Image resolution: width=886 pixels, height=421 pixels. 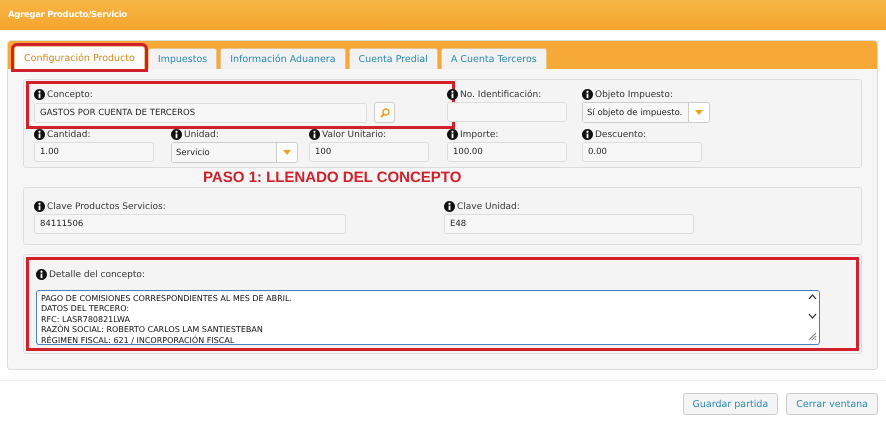 I want to click on select-field: Sí objeto de impuesto., so click(x=646, y=112).